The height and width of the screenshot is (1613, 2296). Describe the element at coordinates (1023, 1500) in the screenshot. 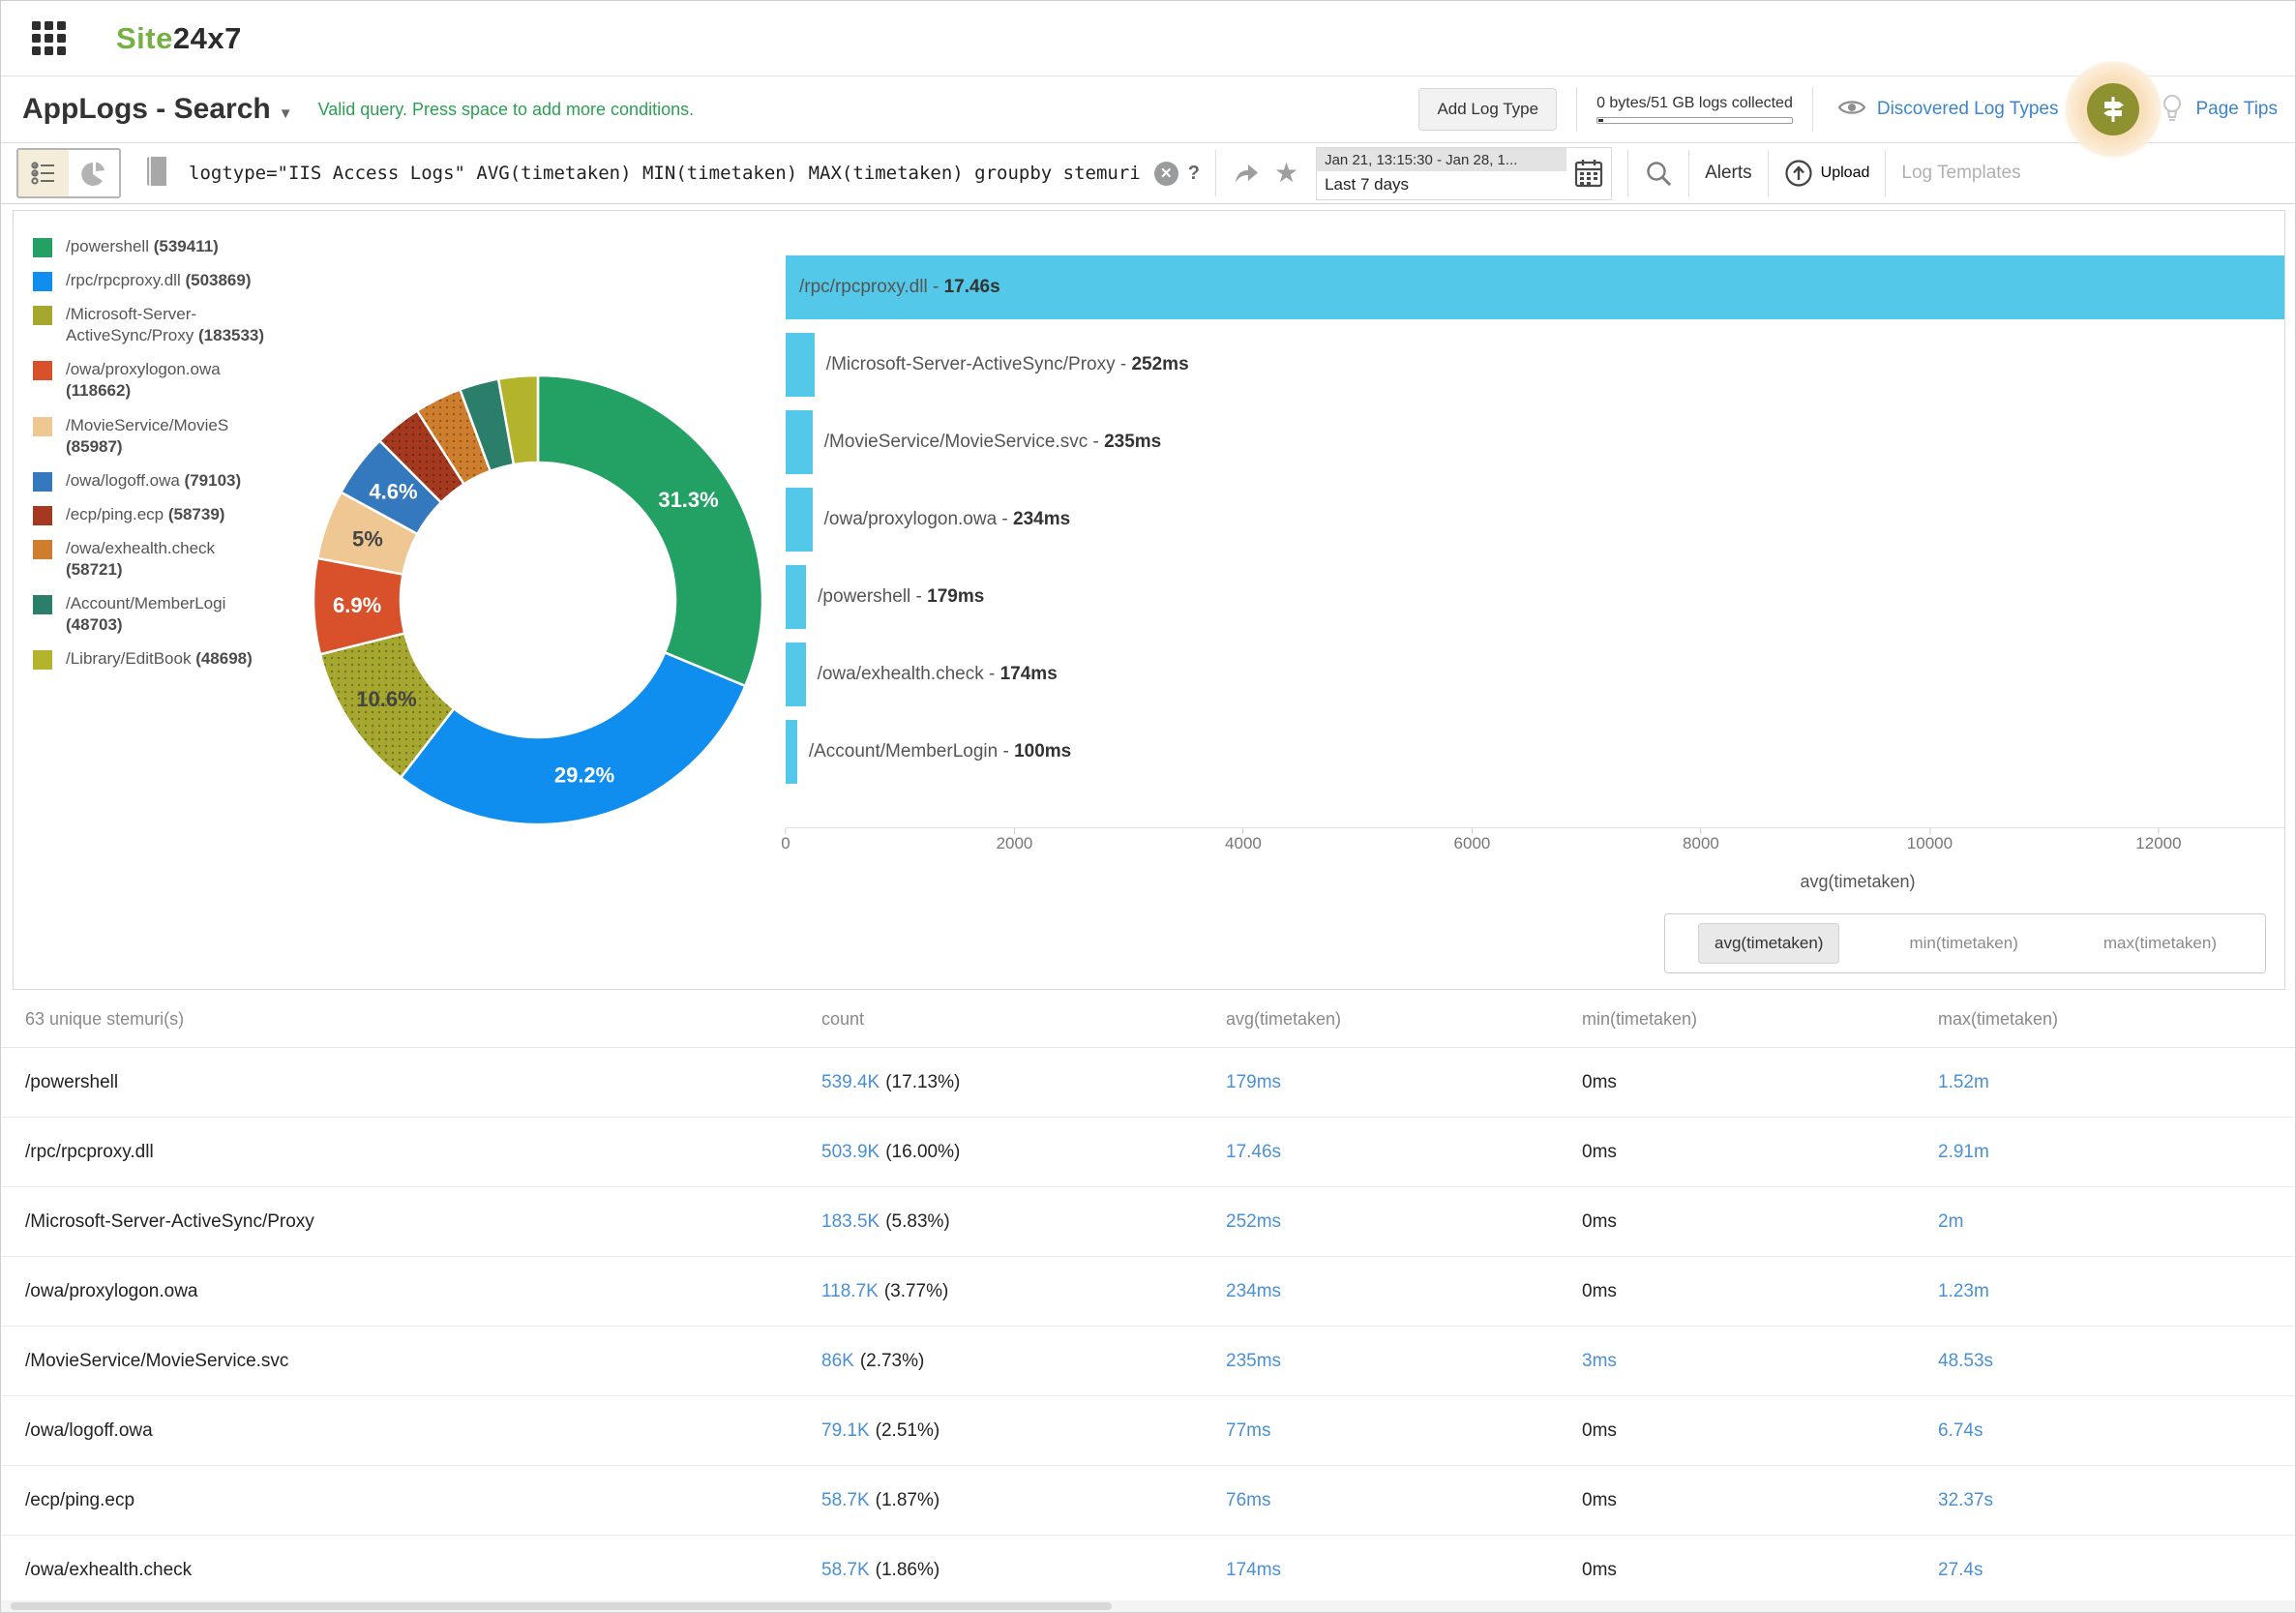

I see `count-value: 58.7K (1.87%)` at that location.